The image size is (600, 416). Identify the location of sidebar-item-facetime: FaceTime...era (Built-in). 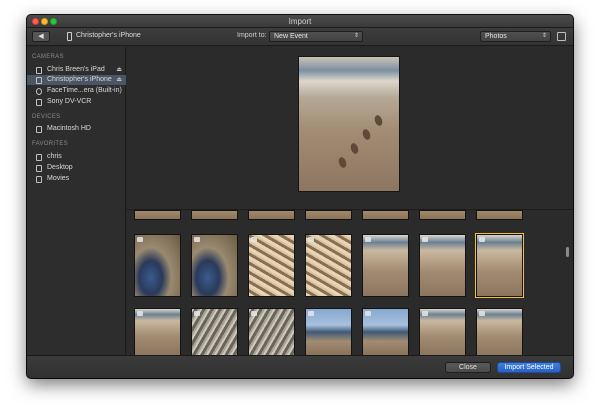
(76, 91).